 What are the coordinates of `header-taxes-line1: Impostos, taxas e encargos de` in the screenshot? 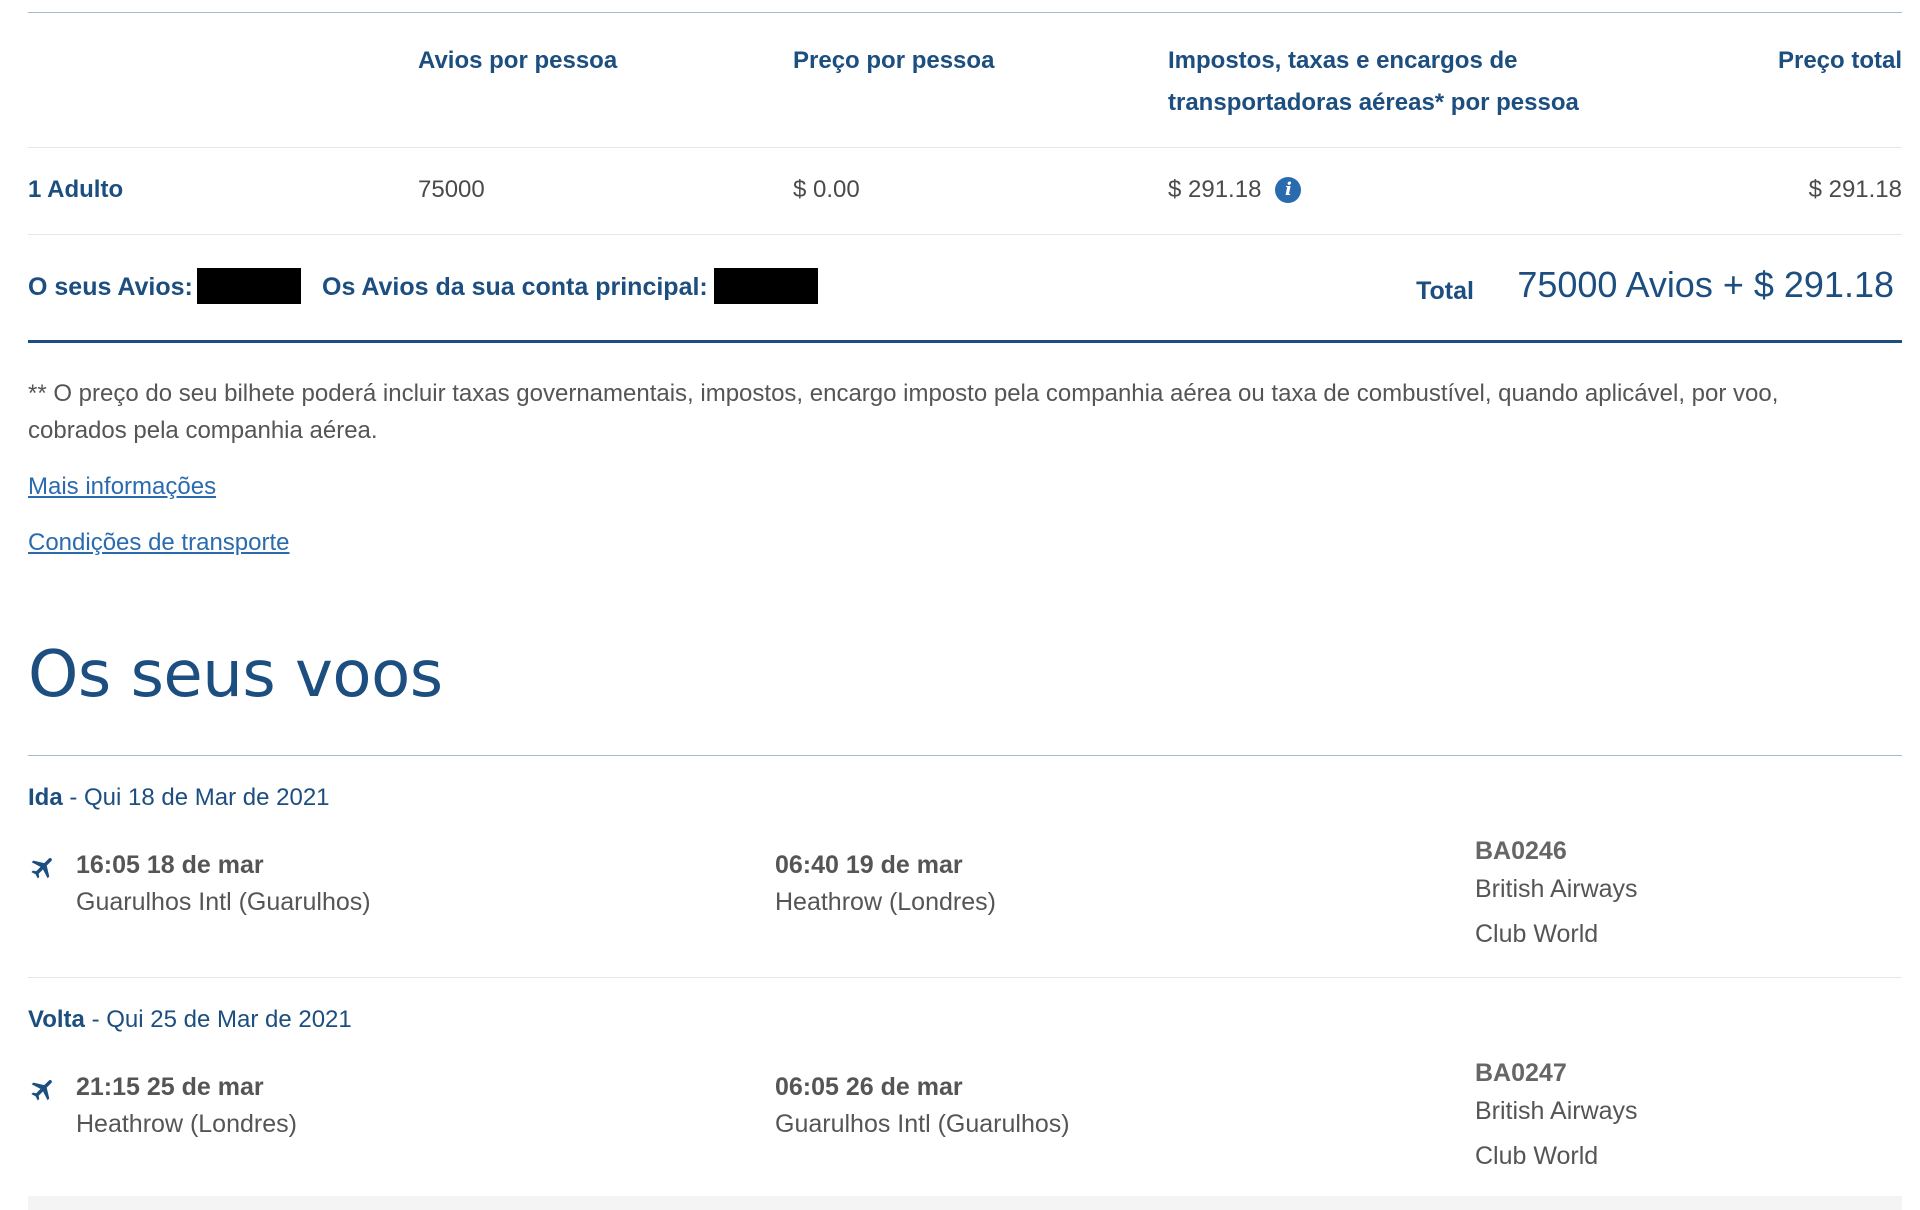 It's located at (1343, 60).